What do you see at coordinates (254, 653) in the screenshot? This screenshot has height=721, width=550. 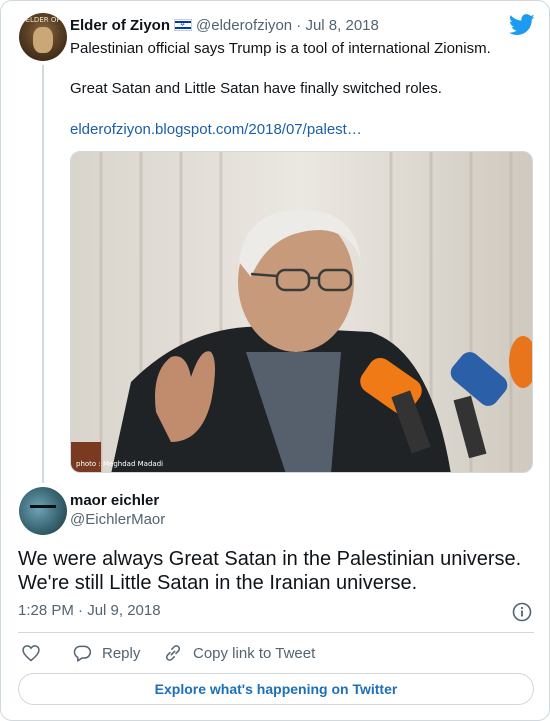 I see `copy-link-label: Copy link to Tweet` at bounding box center [254, 653].